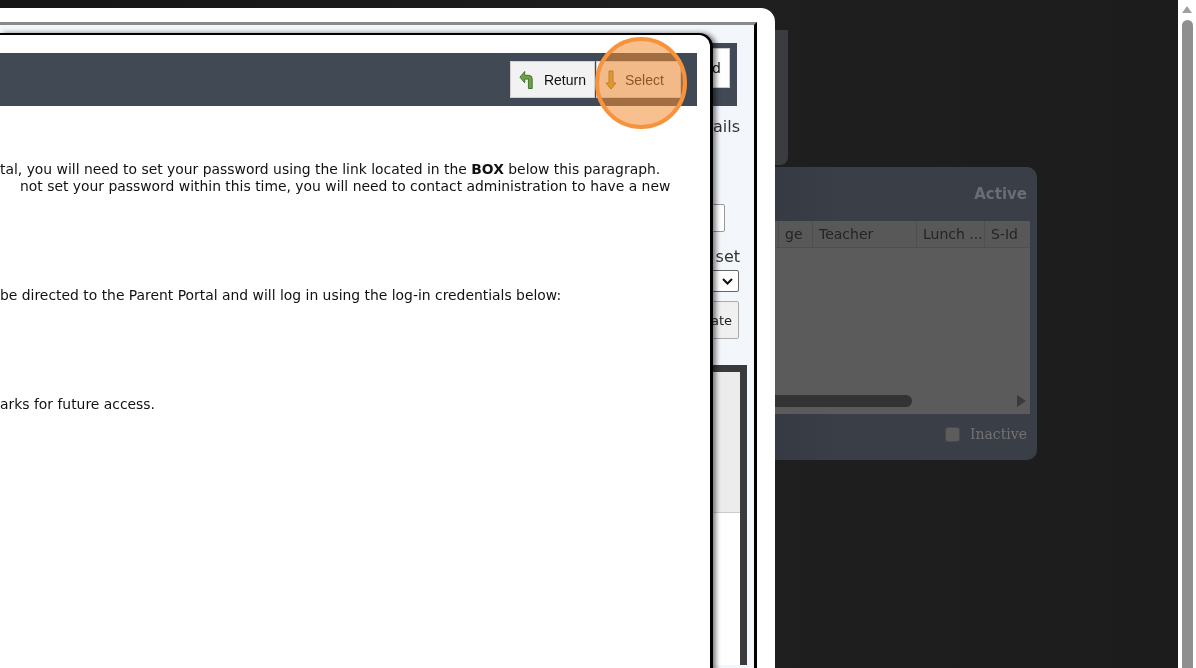 The height and width of the screenshot is (668, 1196). Describe the element at coordinates (345, 186) in the screenshot. I see `paragraph-text: not set your password within this time, you will need to contact administration to have a new` at that location.